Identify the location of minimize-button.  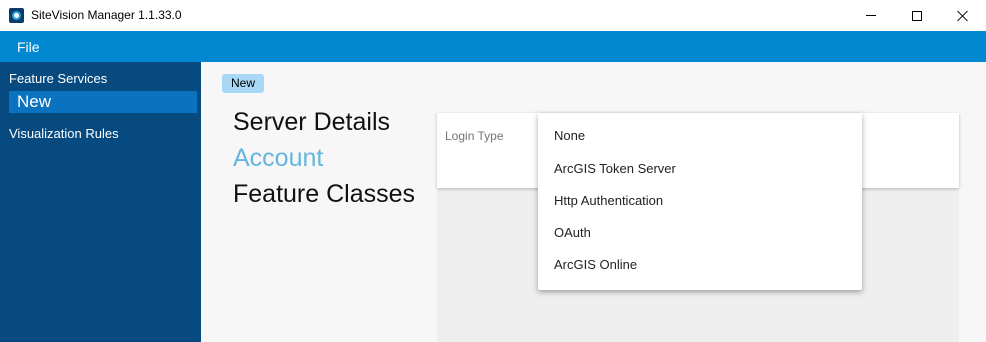
(871, 15).